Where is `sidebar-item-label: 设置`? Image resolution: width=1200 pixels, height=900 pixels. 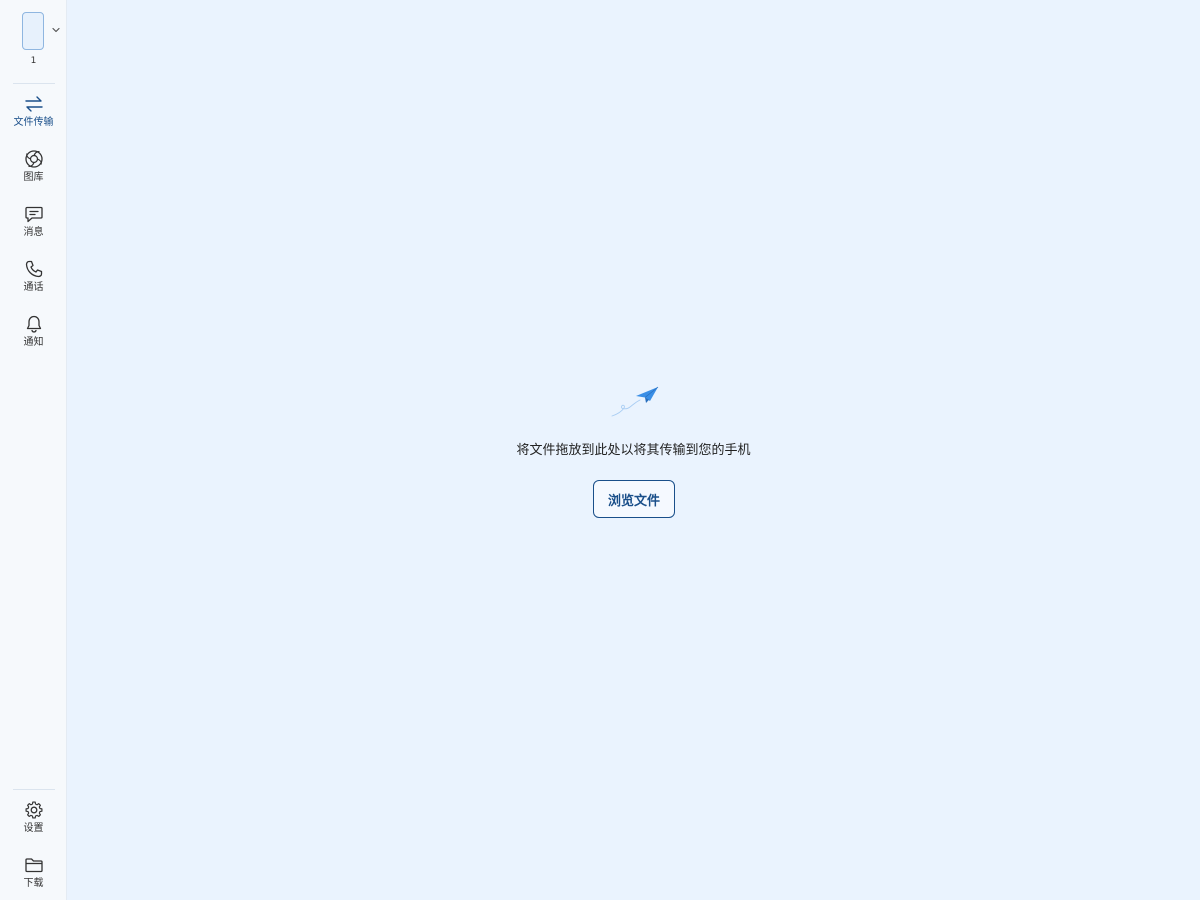
sidebar-item-label: 设置 is located at coordinates (33, 828).